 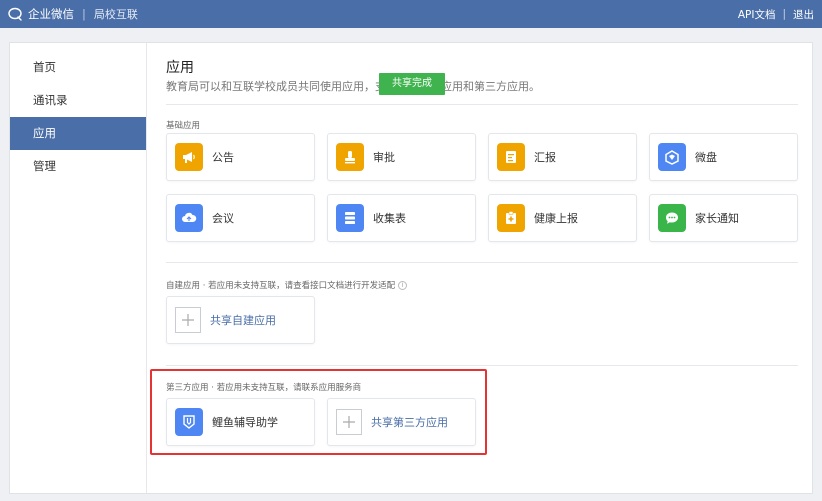 I want to click on sidebar-item-contacts: 通讯录, so click(x=78, y=100).